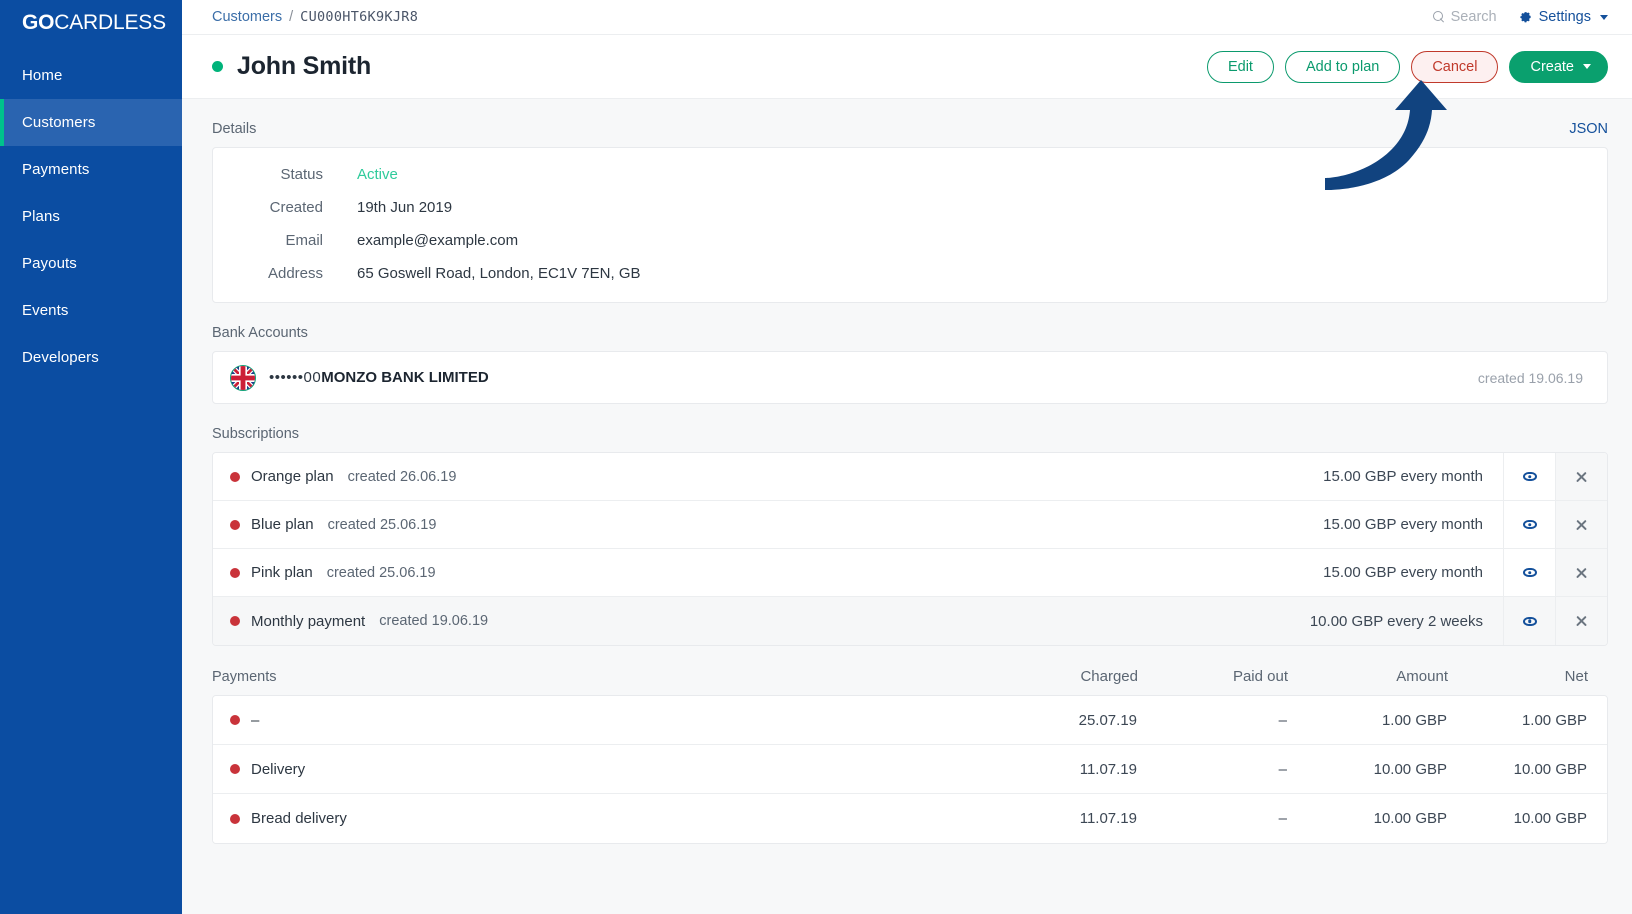  Describe the element at coordinates (1414, 720) in the screenshot. I see `payment-amount: 1.00 GBP` at that location.